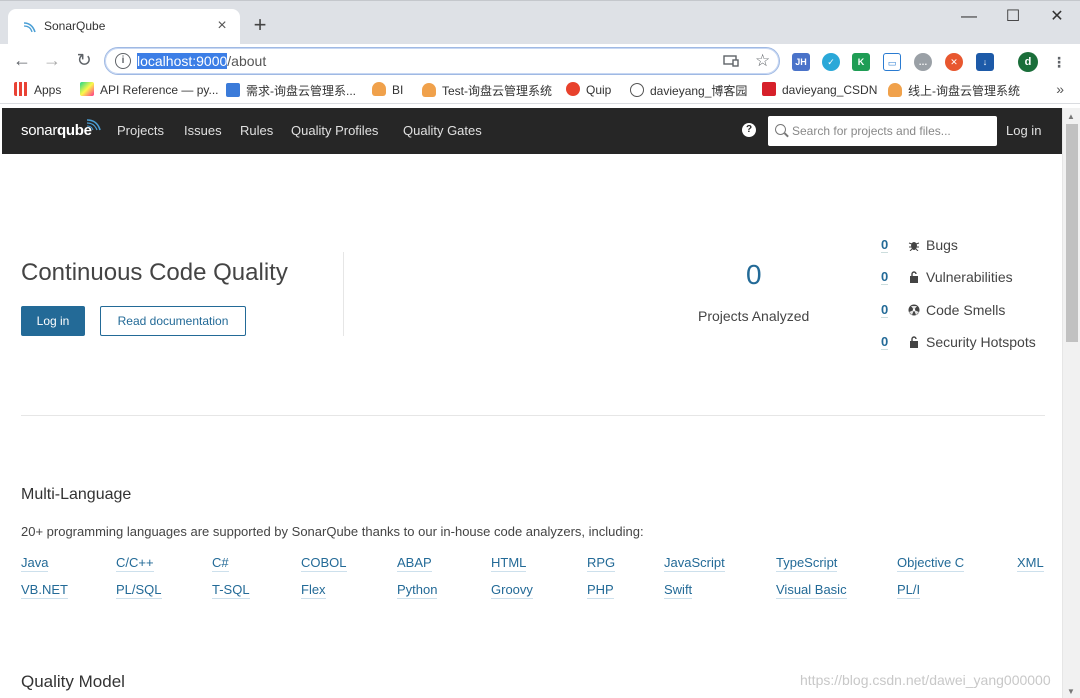  What do you see at coordinates (1059, 62) in the screenshot?
I see `browser-menu-icon: ⋮` at bounding box center [1059, 62].